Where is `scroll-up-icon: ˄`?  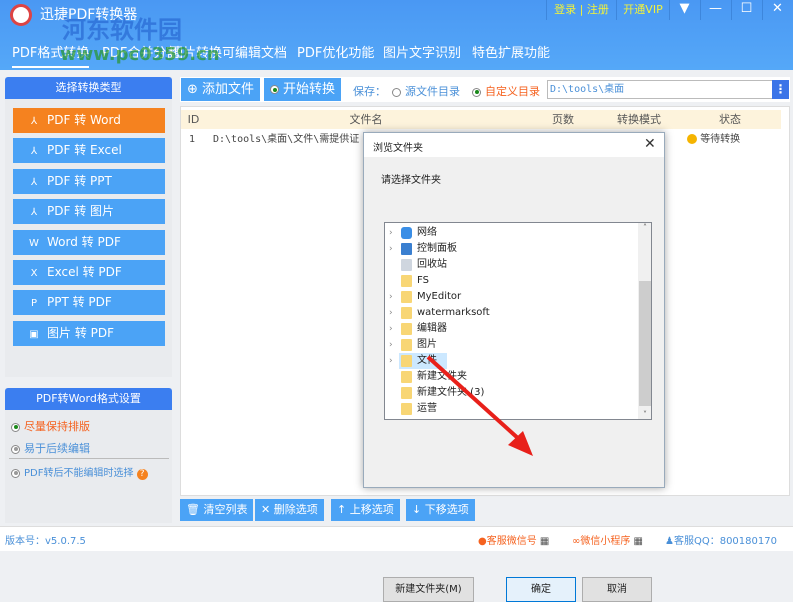
scroll-up-icon: ˄ is located at coordinates (644, 227).